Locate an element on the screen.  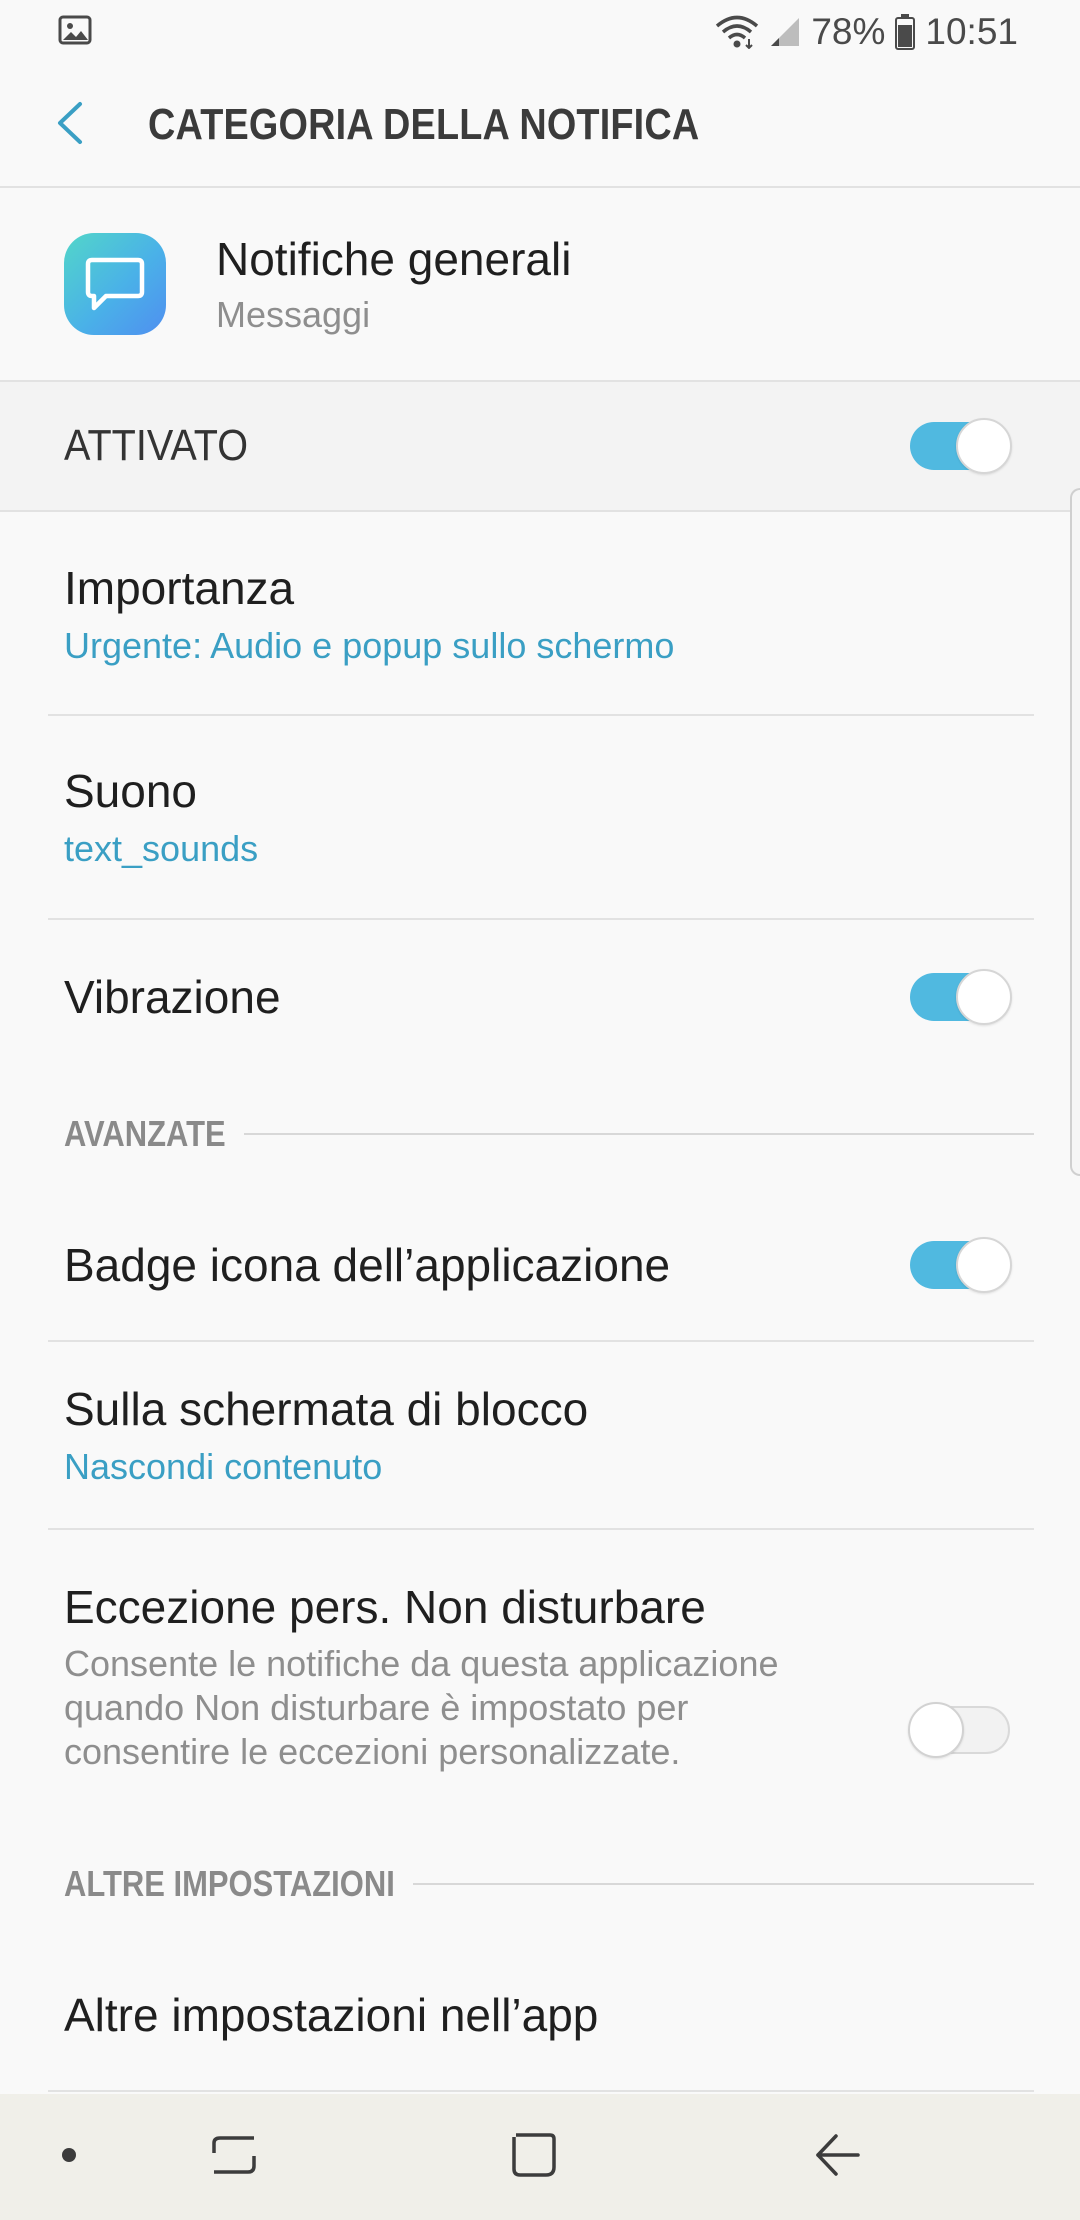
app-bar: CATEGORIA DELLA NOTIFICA is located at coordinates (540, 126).